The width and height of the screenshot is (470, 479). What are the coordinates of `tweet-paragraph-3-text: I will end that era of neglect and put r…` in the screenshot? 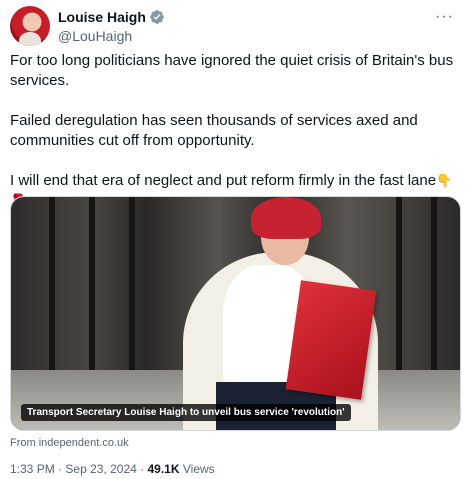 It's located at (223, 180).